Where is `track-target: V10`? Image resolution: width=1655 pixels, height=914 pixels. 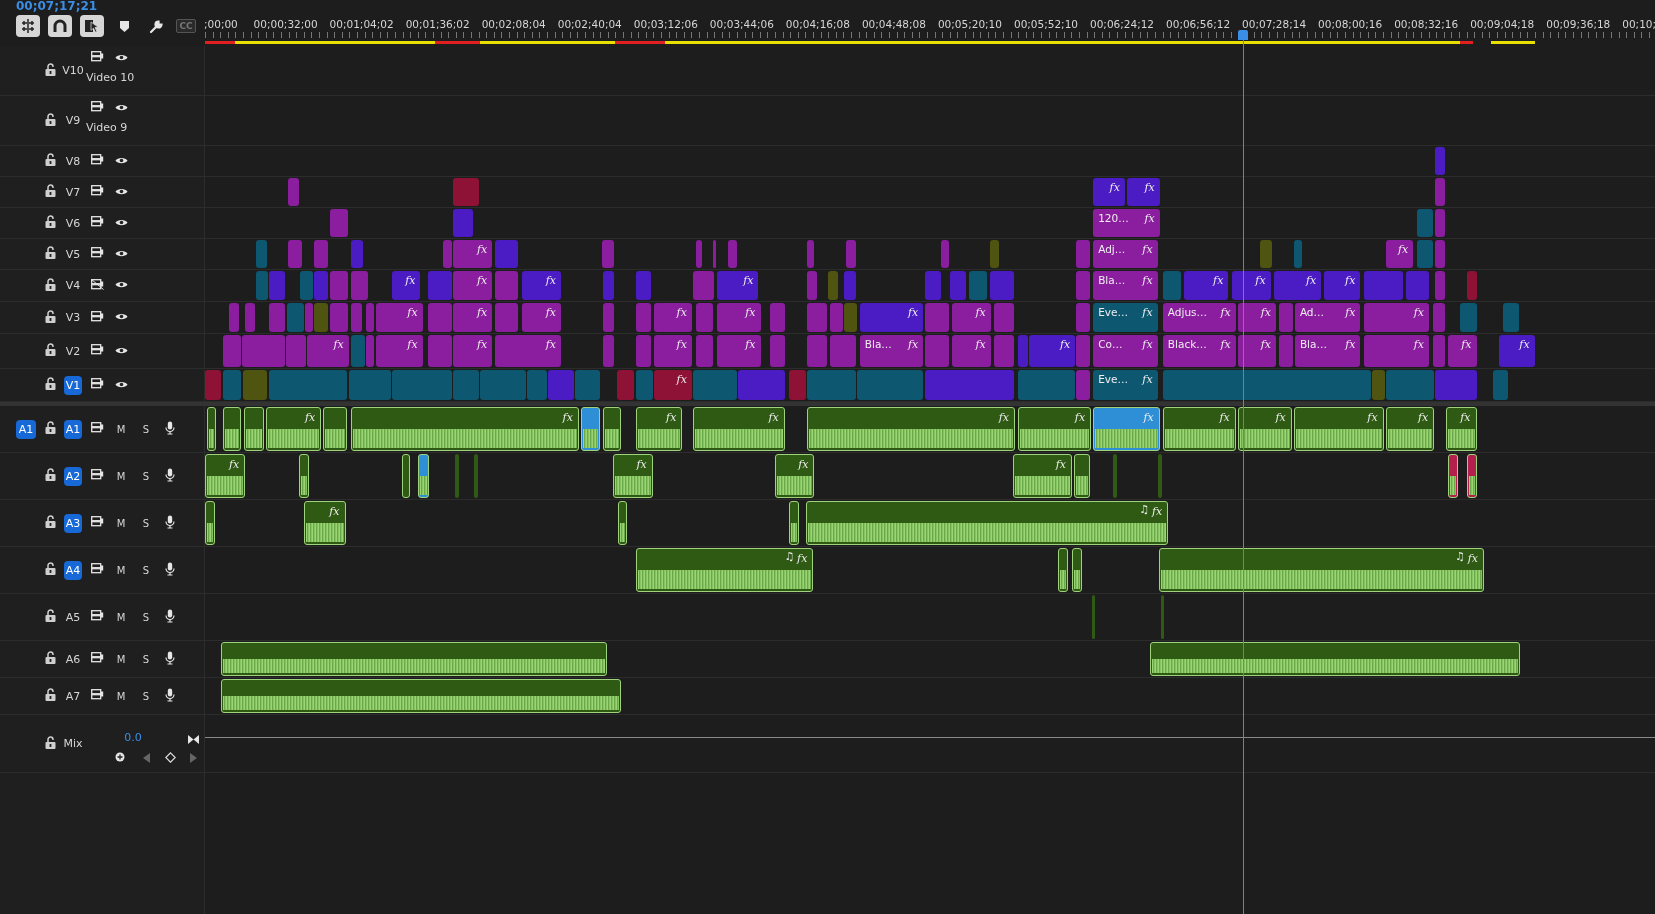 track-target: V10 is located at coordinates (73, 70).